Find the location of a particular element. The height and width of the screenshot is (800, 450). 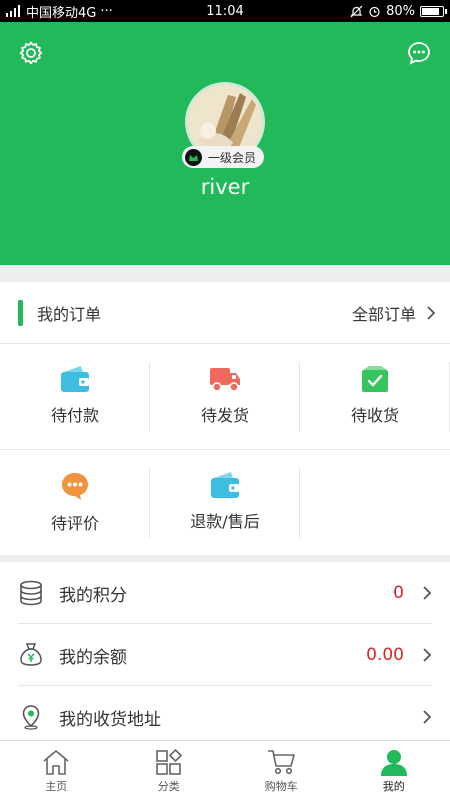

tab-home: 主页 is located at coordinates (56, 770).